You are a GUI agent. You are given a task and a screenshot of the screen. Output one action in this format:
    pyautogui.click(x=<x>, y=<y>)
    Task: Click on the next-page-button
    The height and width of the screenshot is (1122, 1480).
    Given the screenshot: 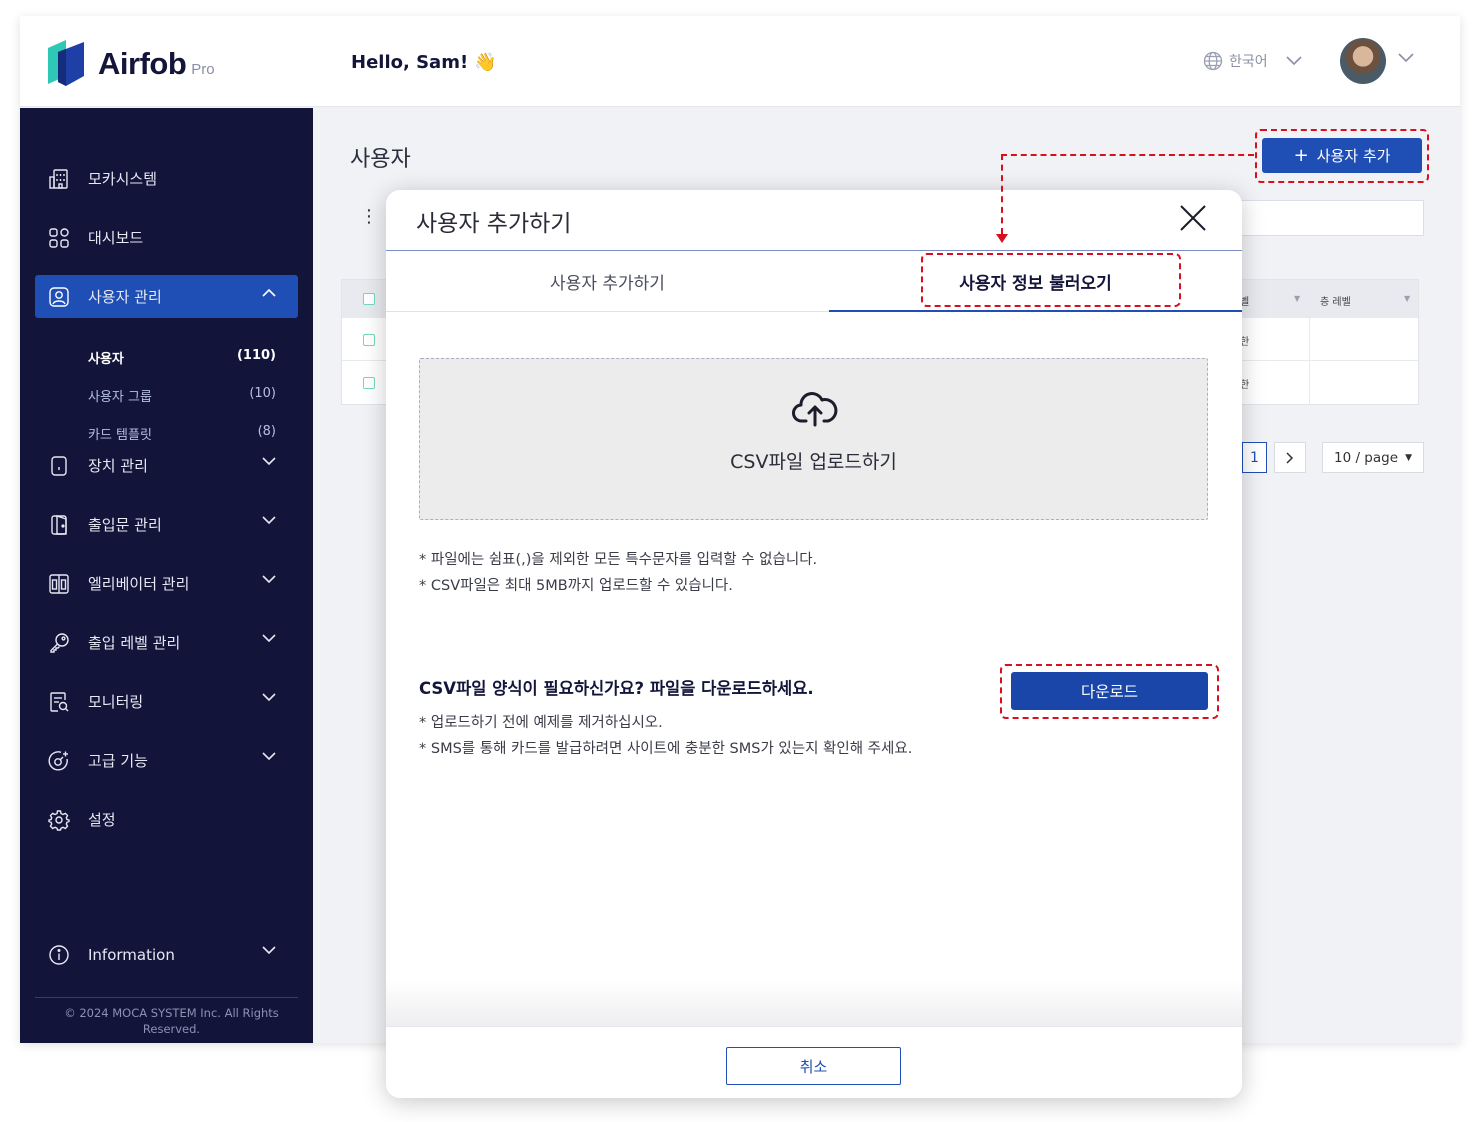 What is the action you would take?
    pyautogui.click(x=1290, y=457)
    